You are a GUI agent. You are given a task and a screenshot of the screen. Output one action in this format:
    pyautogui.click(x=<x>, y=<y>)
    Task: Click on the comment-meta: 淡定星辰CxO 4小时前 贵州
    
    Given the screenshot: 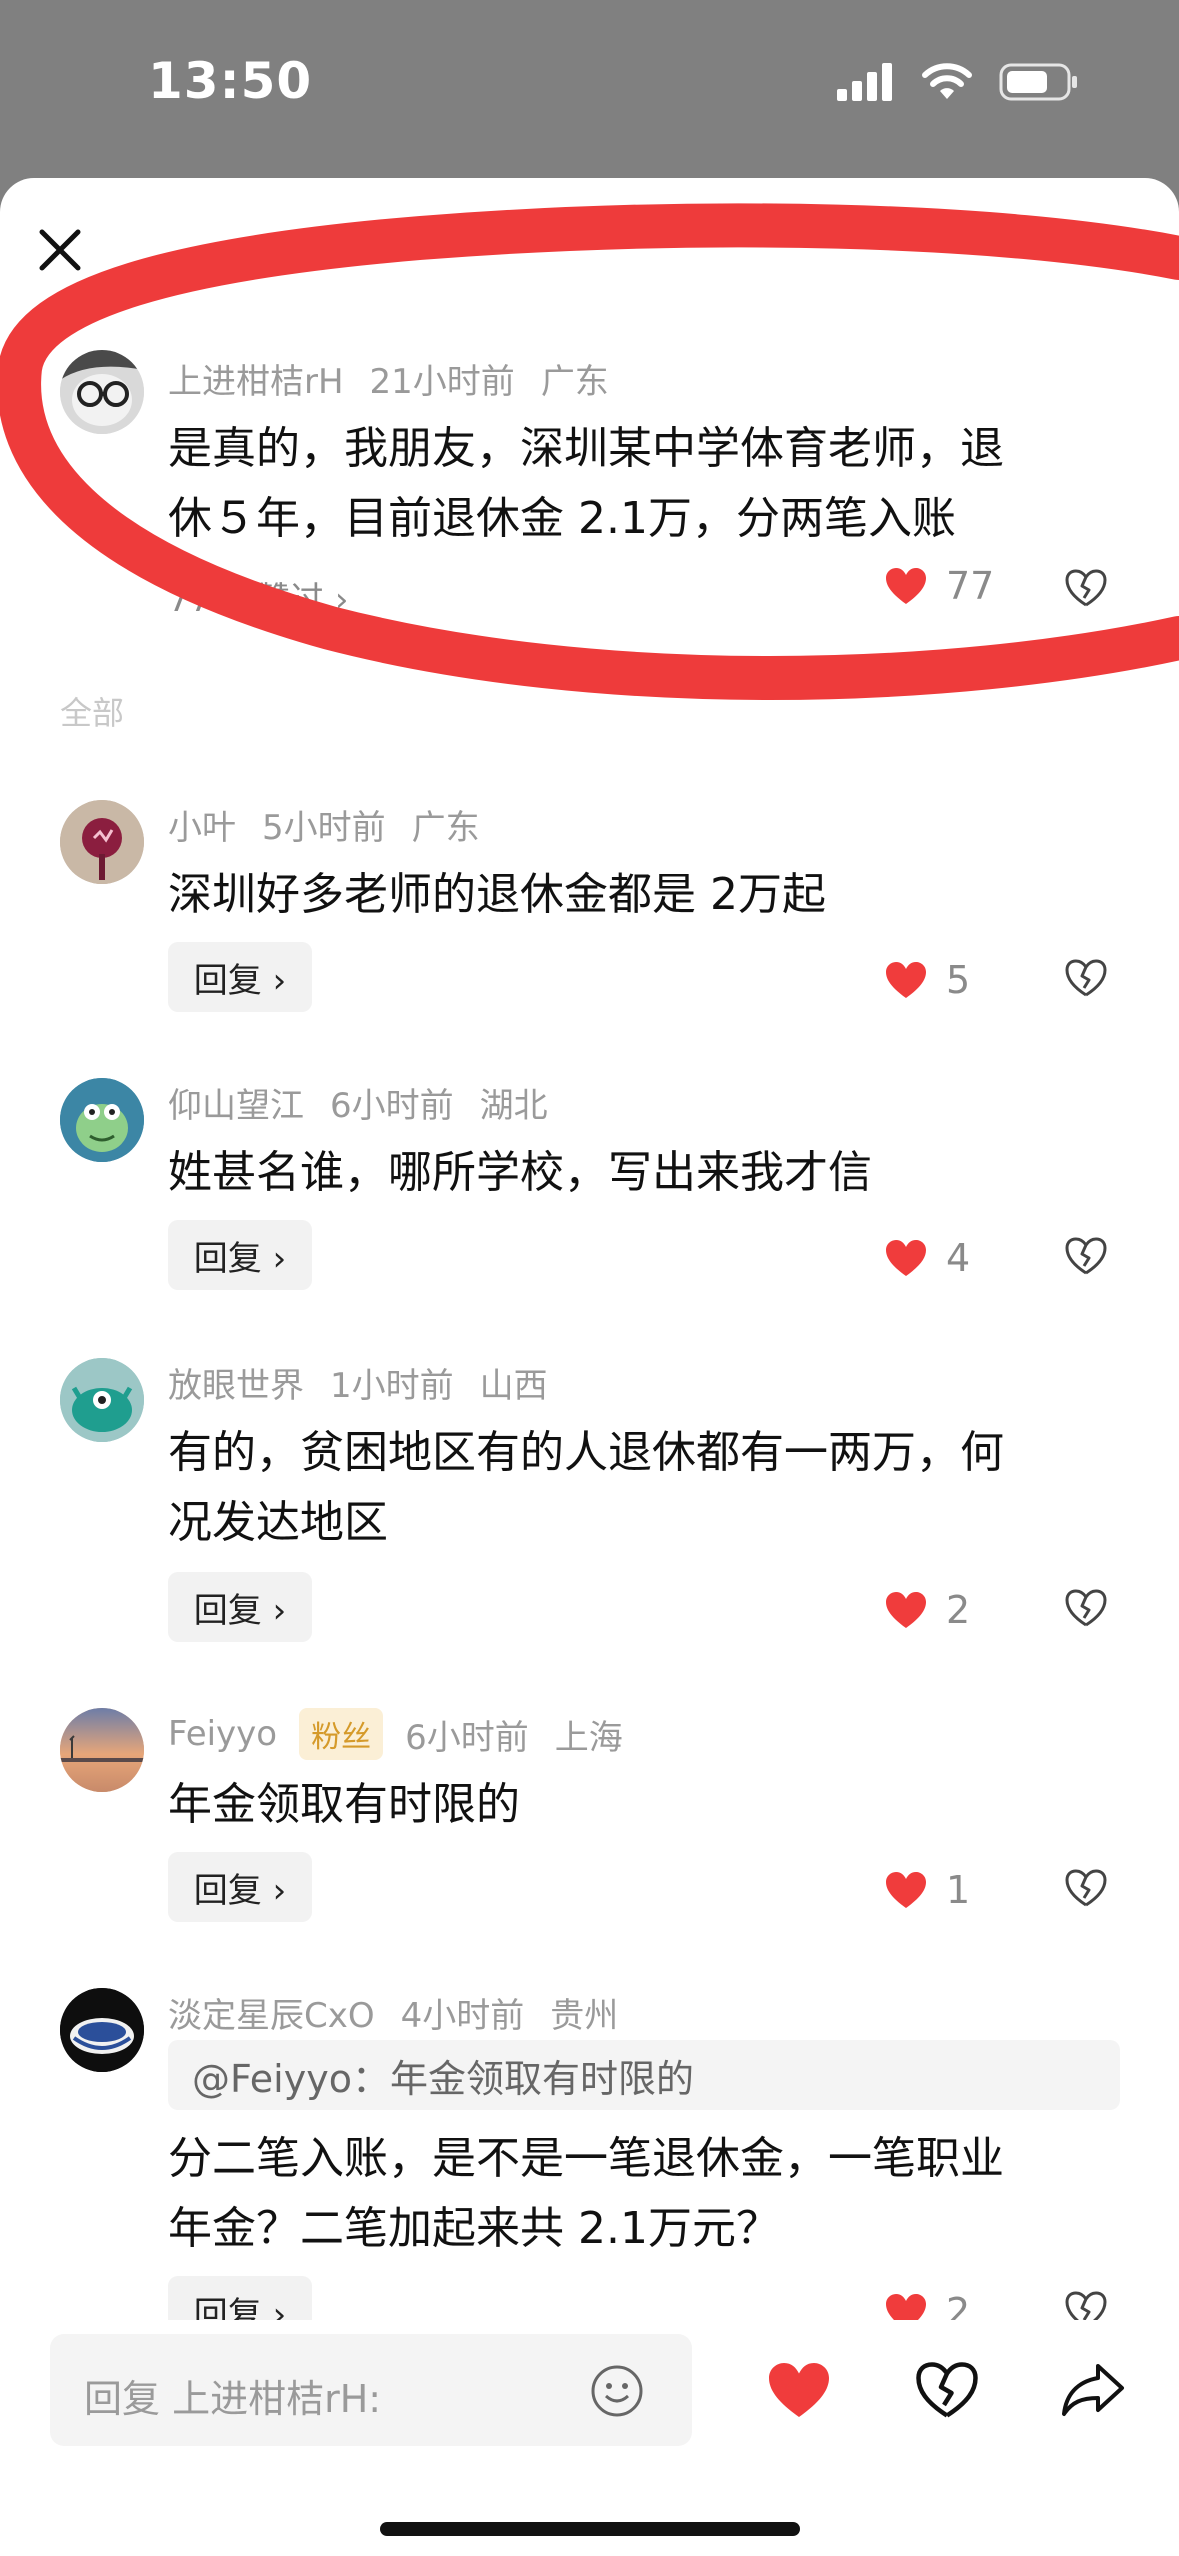 What is the action you would take?
    pyautogui.click(x=393, y=2012)
    